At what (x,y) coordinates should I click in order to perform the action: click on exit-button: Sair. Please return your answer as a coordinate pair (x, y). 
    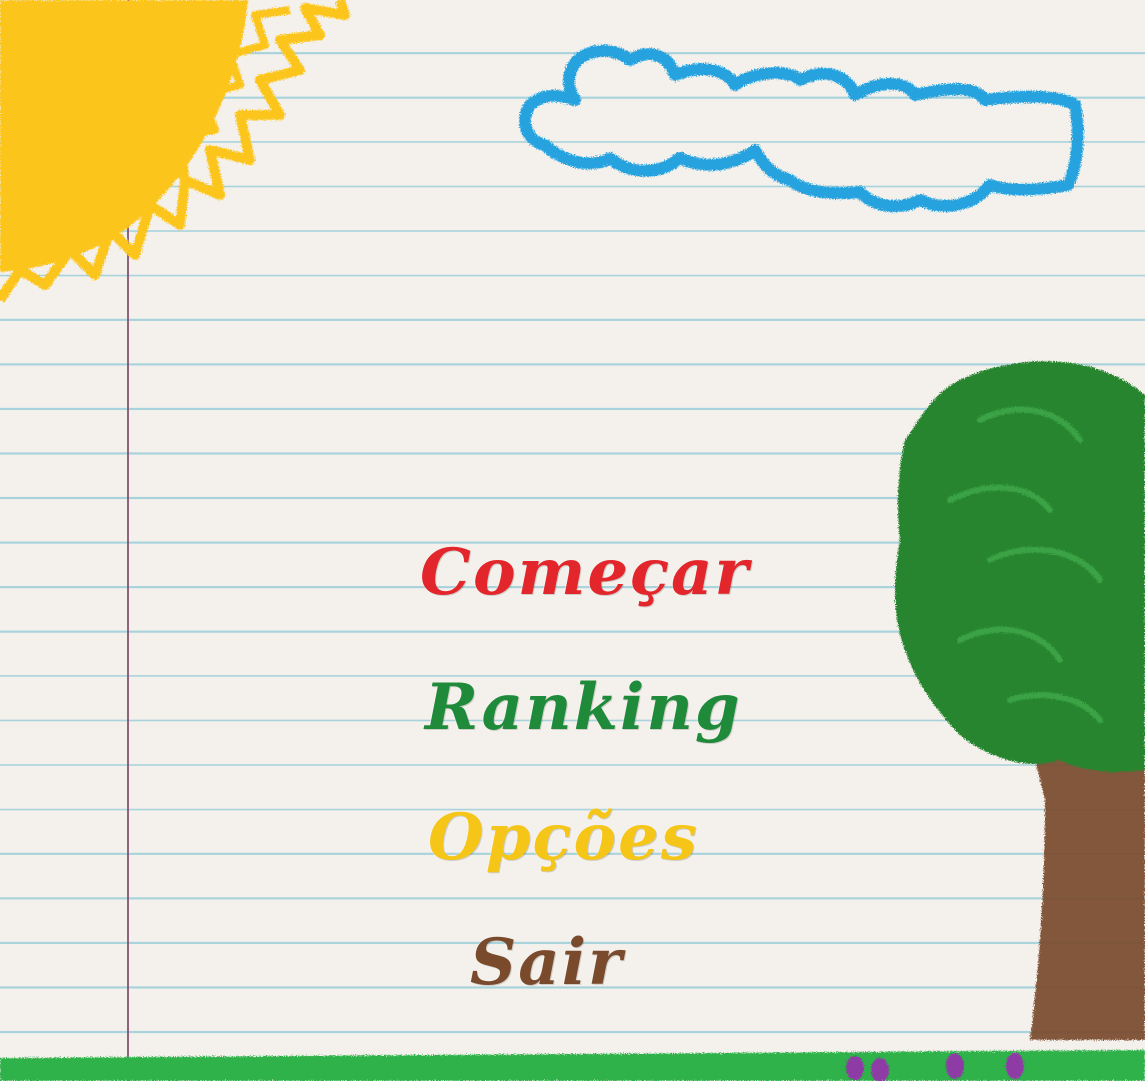
    Looking at the image, I should click on (547, 962).